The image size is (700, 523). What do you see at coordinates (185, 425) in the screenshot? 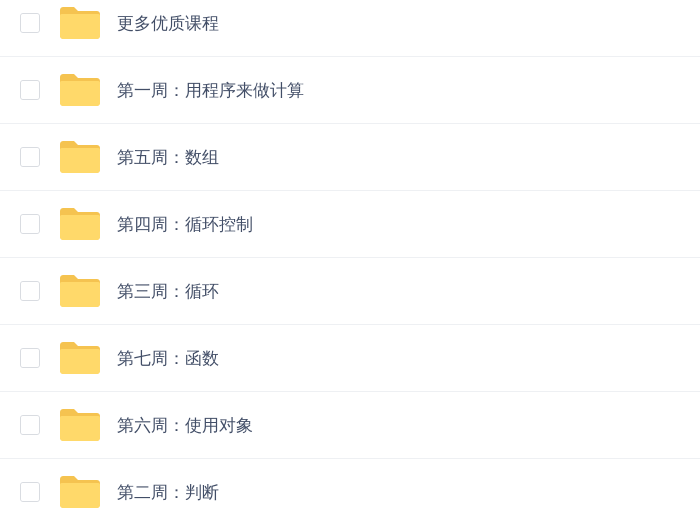
I see `folder-name: 第六周：使用对象` at bounding box center [185, 425].